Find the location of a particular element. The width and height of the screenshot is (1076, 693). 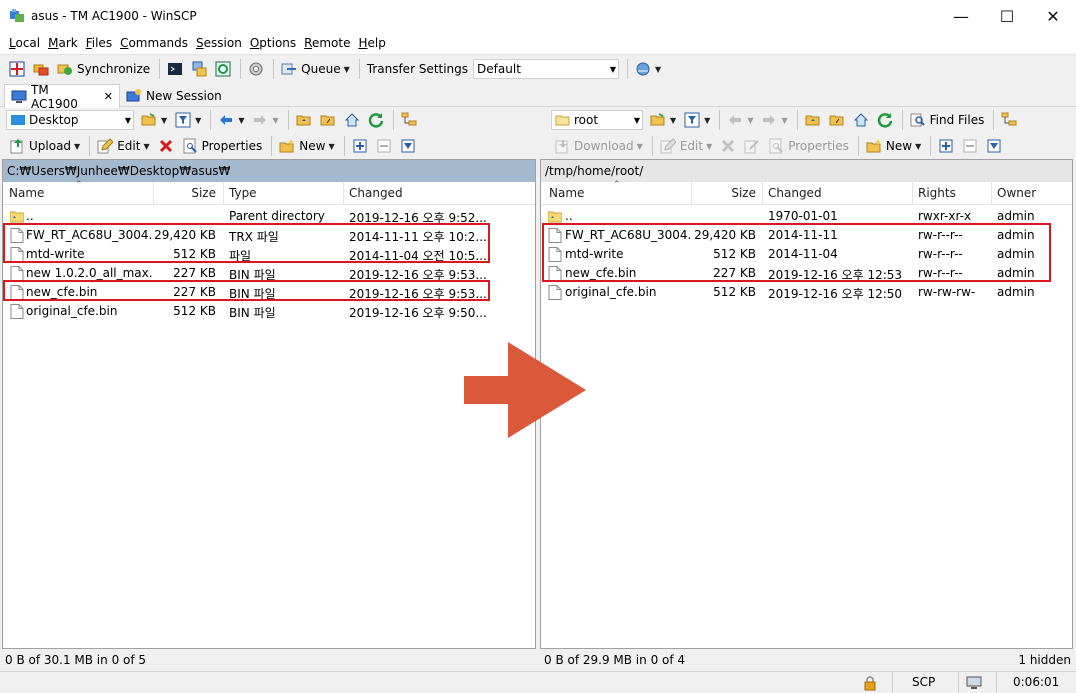

folders-sync-icon is located at coordinates (41, 69).